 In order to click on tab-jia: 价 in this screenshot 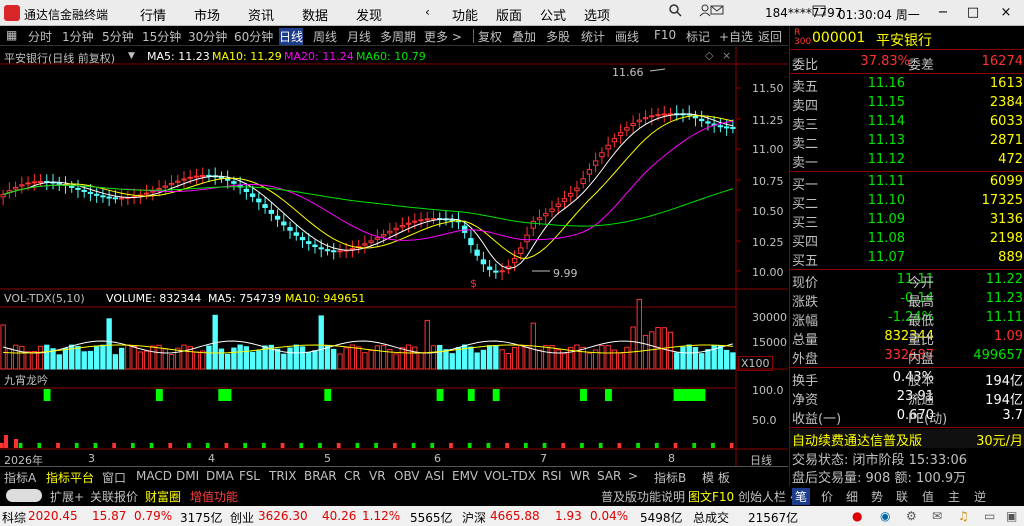, I will do `click(827, 496)`.